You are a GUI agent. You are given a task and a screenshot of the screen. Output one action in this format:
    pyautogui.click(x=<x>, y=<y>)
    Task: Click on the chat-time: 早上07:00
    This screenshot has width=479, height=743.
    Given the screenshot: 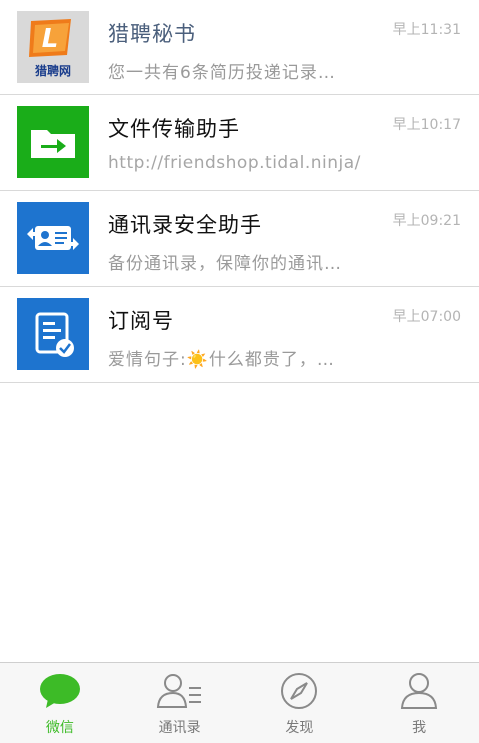 What is the action you would take?
    pyautogui.click(x=426, y=317)
    